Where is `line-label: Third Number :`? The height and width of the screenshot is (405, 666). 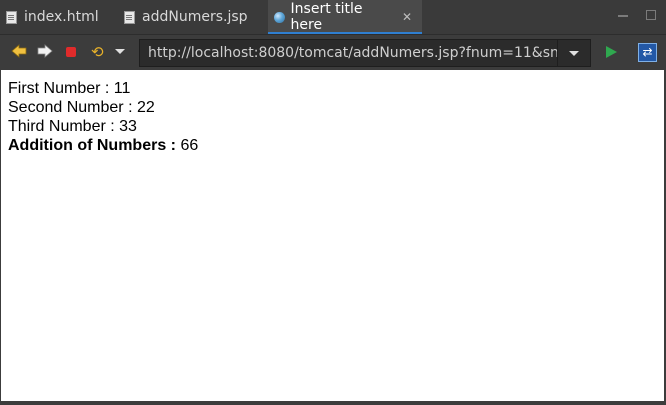 line-label: Third Number : is located at coordinates (61, 126).